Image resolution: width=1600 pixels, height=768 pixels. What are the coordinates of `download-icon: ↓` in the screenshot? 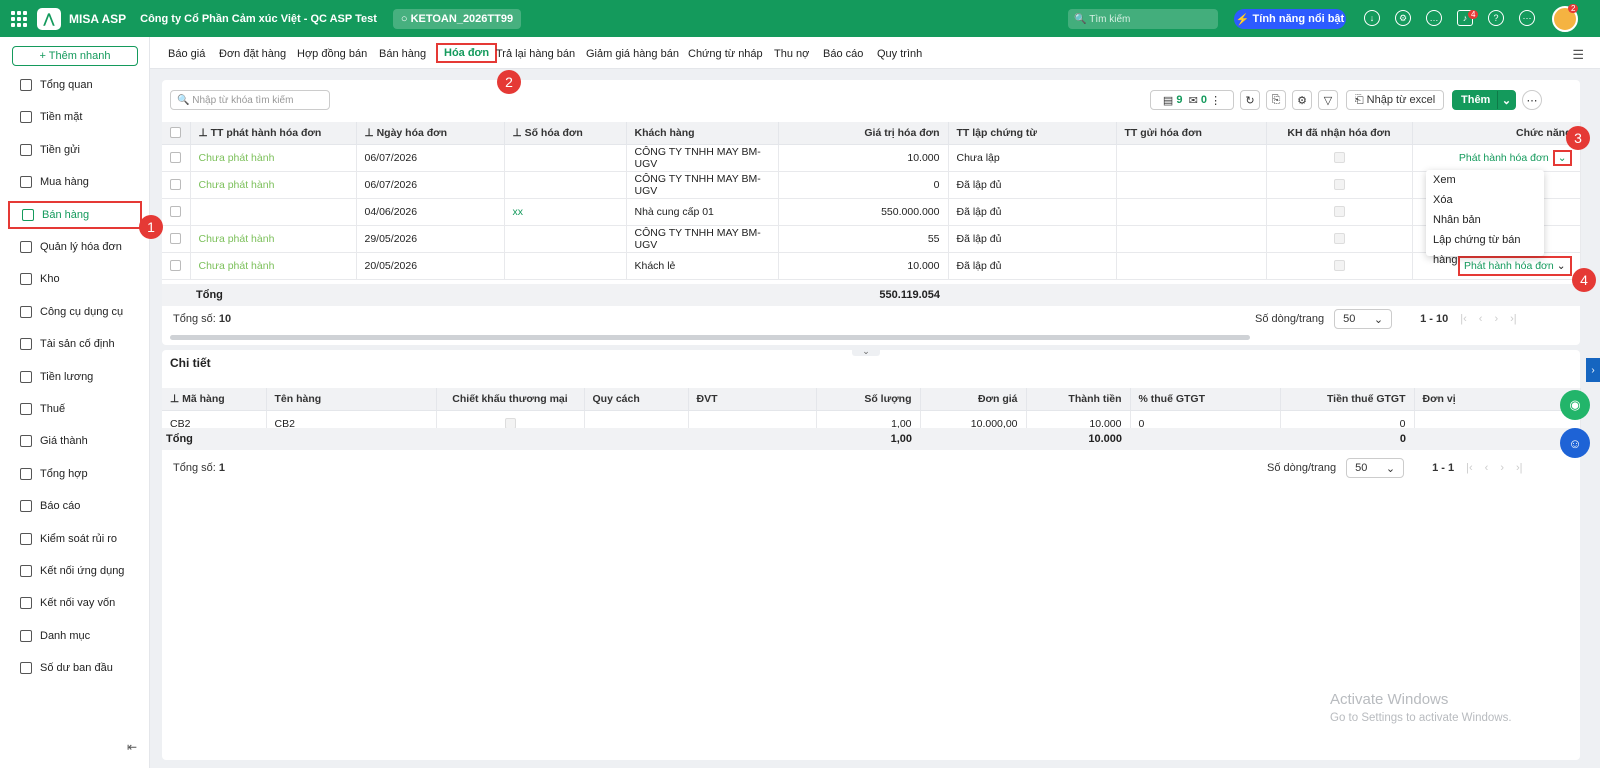 It's located at (1372, 18).